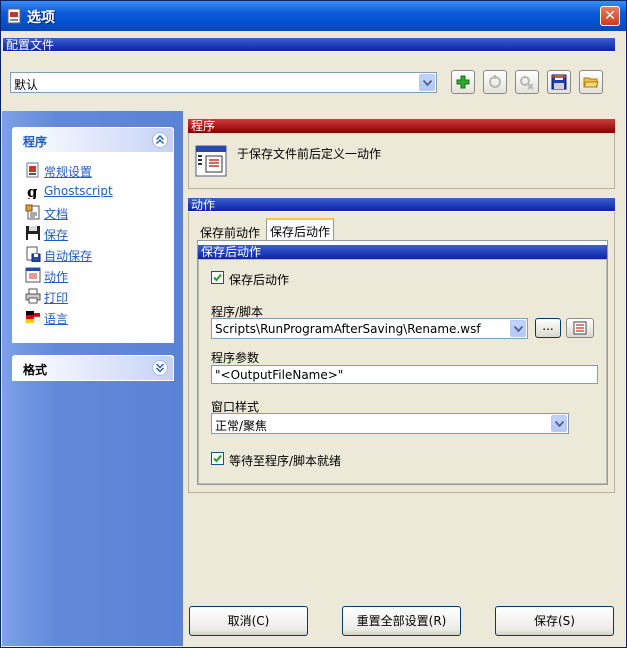 This screenshot has width=627, height=648. I want to click on svg-text: g, so click(32, 191).